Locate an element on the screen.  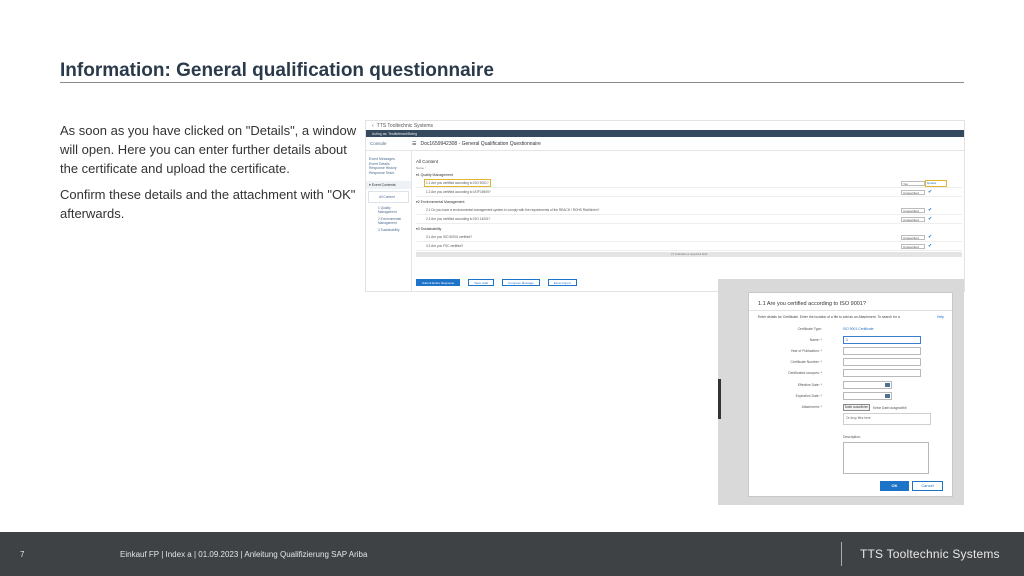
ariba-brand: TTS Tooltechnic Systems is located at coordinates (404, 125).